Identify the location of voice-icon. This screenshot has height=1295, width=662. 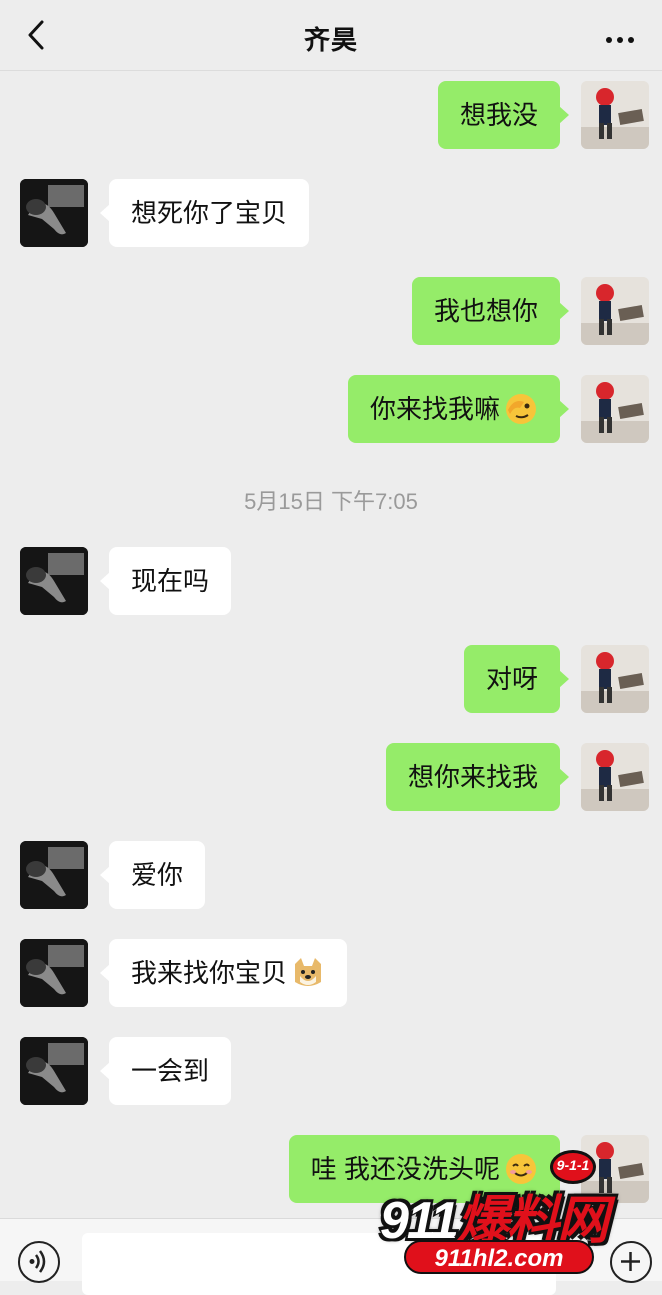
(39, 1262).